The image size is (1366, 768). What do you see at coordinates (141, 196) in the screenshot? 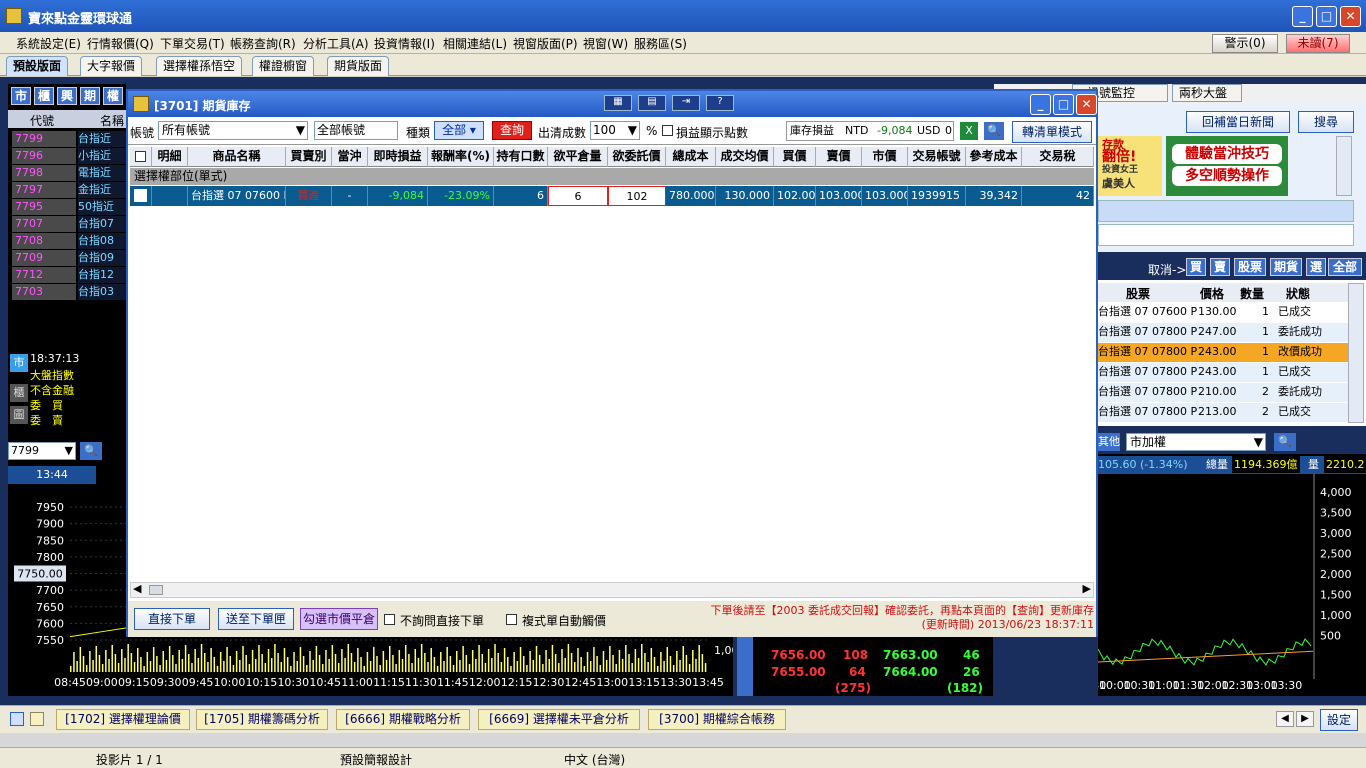
I see `row-checkbox` at bounding box center [141, 196].